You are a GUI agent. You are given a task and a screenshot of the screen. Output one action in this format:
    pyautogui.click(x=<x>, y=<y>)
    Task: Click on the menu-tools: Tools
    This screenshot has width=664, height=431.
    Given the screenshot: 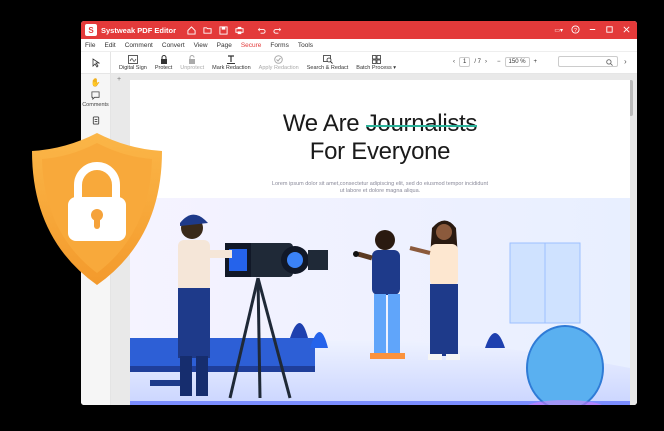 What is the action you would take?
    pyautogui.click(x=305, y=45)
    